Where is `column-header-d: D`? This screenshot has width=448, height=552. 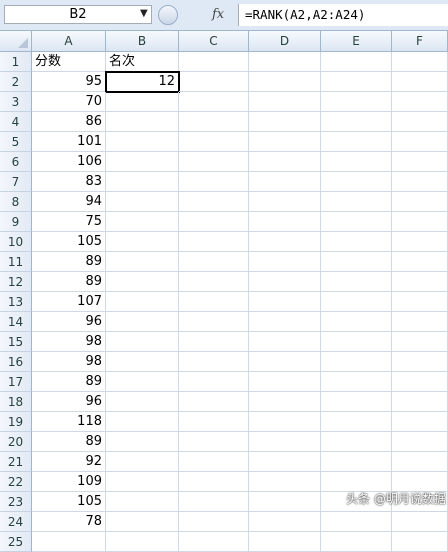 column-header-d: D is located at coordinates (285, 41).